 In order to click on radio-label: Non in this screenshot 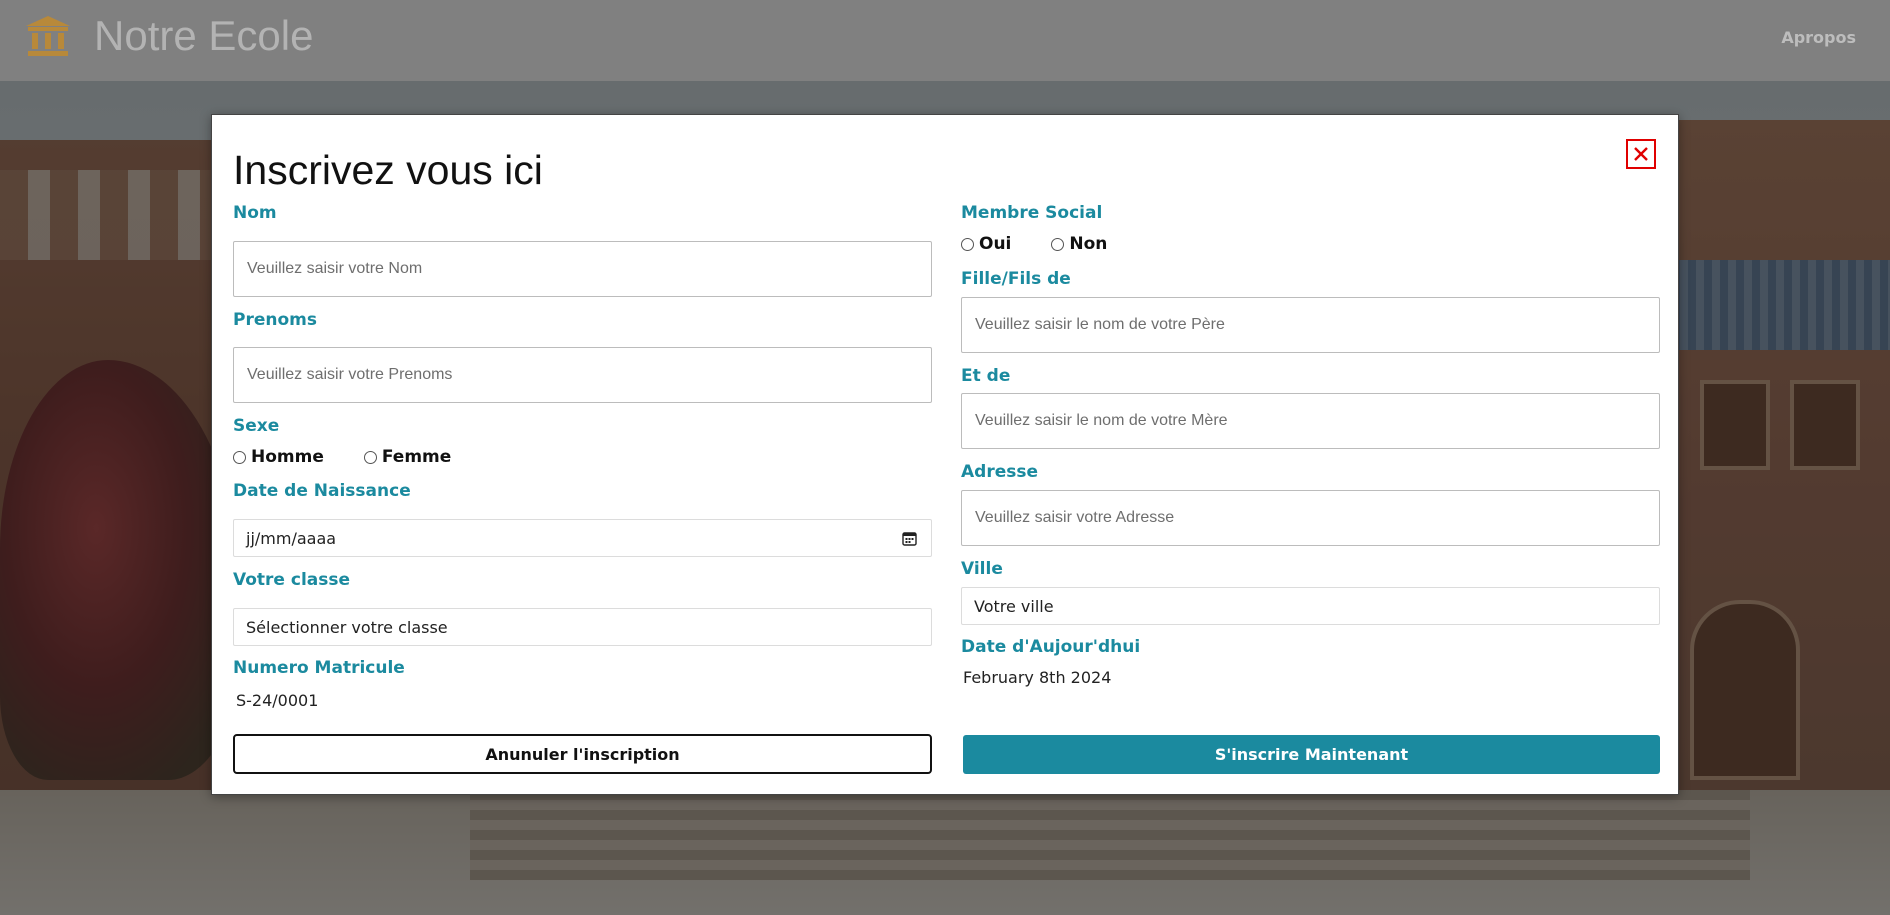, I will do `click(1088, 244)`.